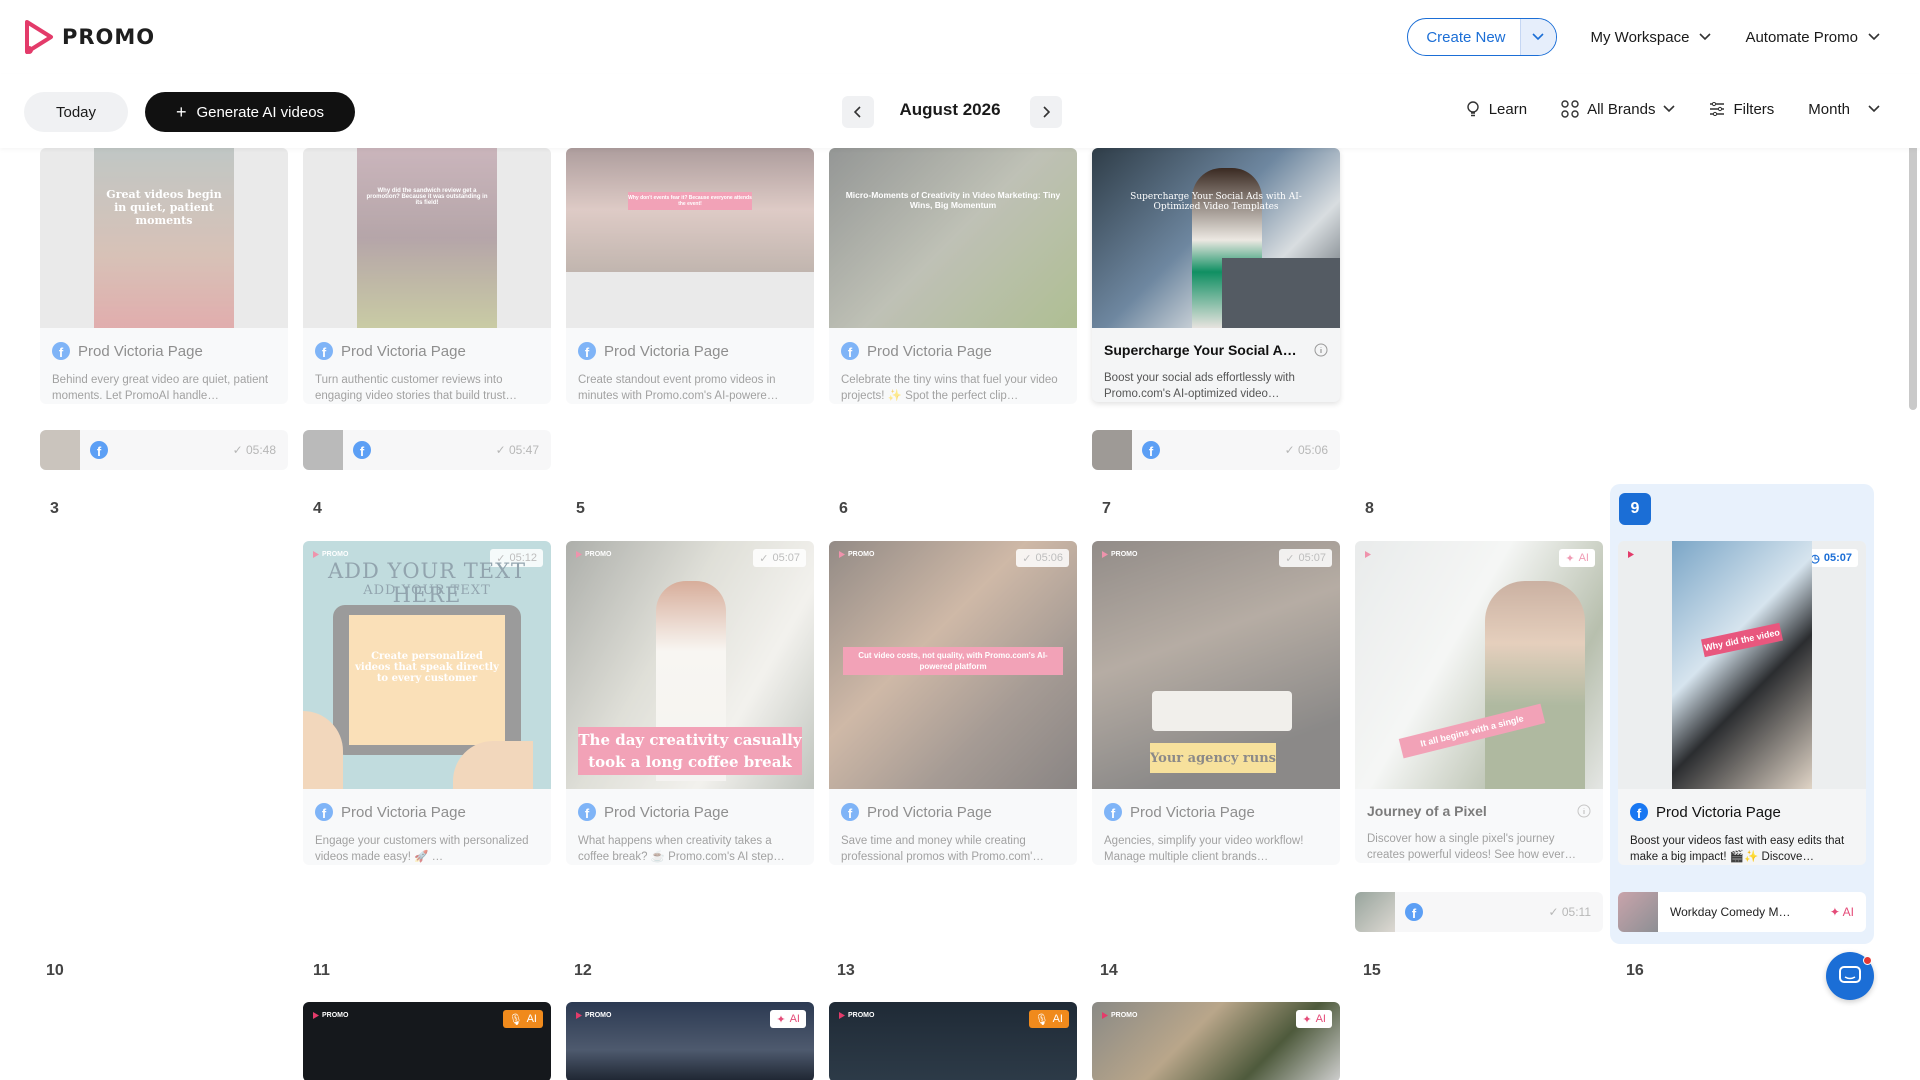  I want to click on day-number: 4, so click(317, 509).